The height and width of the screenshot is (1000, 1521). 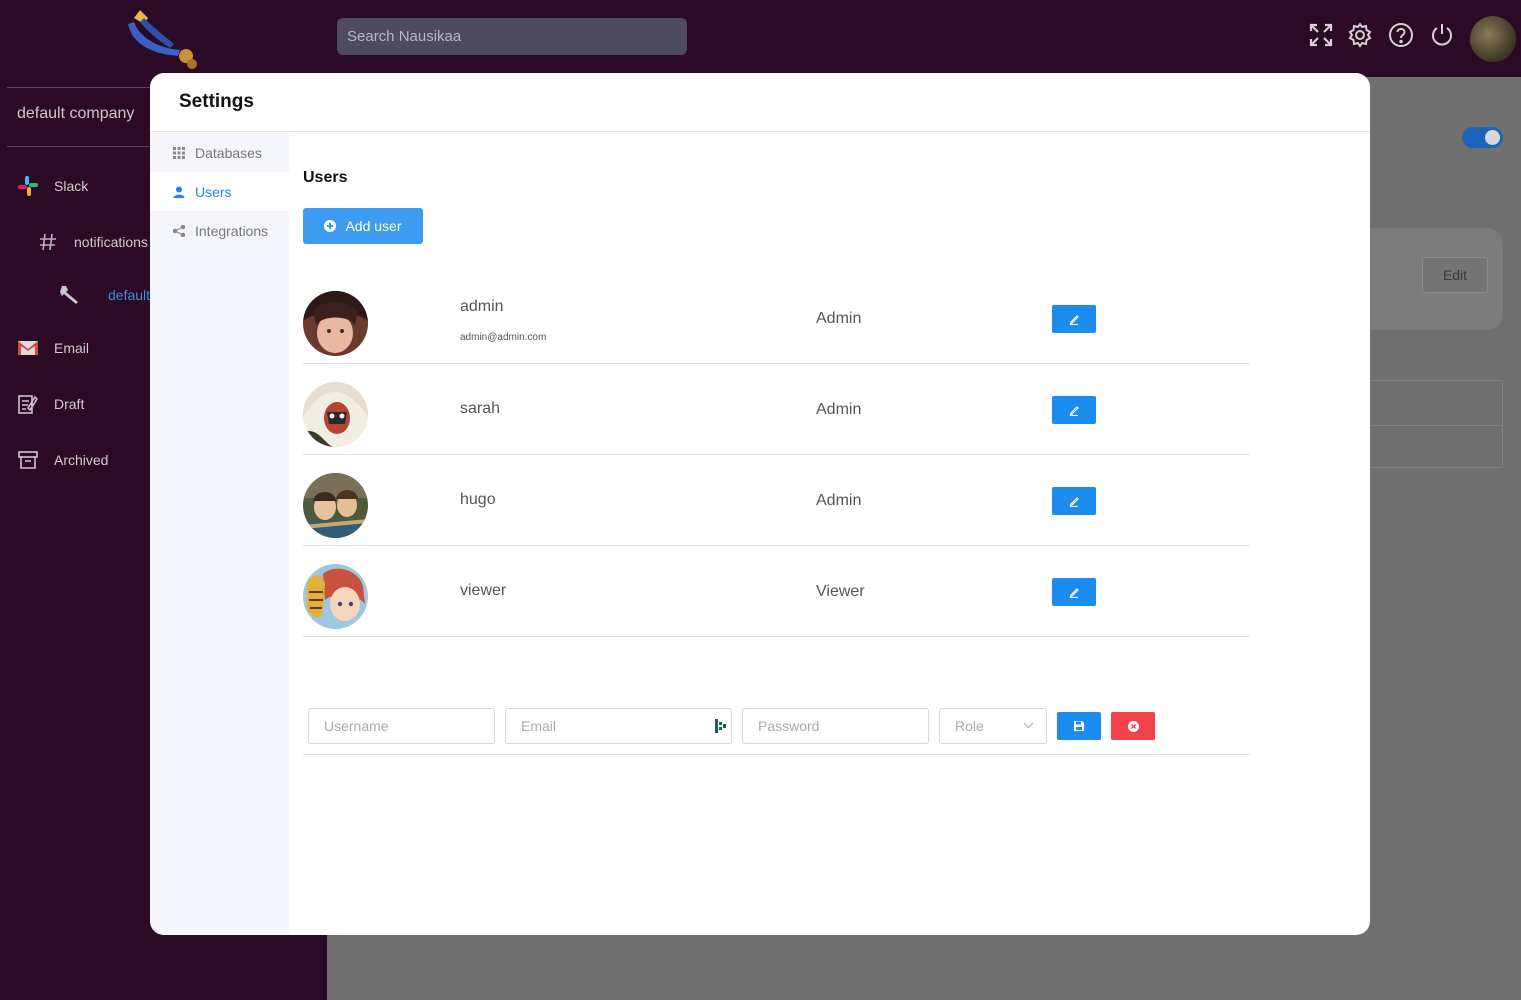 I want to click on settings-nav: Databases Users Integrations, so click(x=219, y=534).